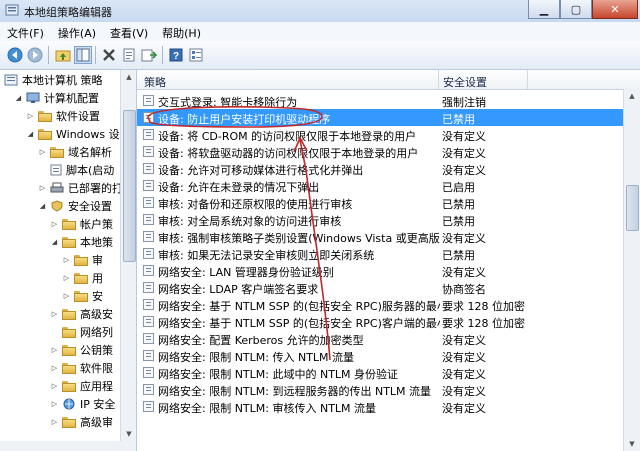 Image resolution: width=640 pixels, height=451 pixels. What do you see at coordinates (81, 386) in the screenshot?
I see `tree-item-app-control: ▷ 应用程` at bounding box center [81, 386].